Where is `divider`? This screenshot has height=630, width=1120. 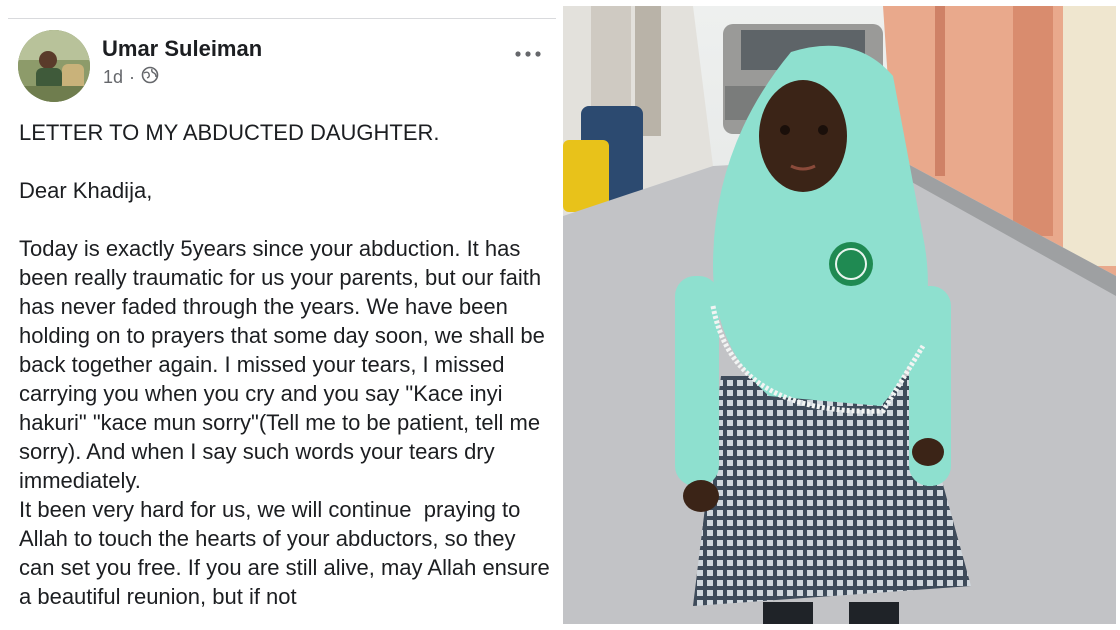
divider is located at coordinates (282, 18).